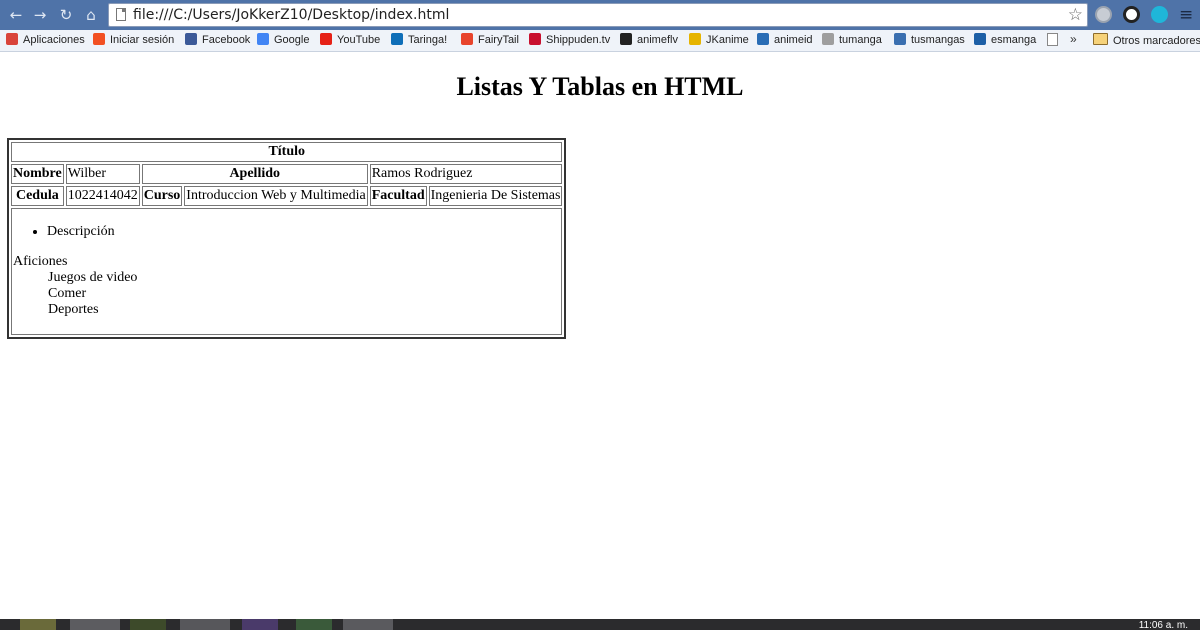 This screenshot has width=1200, height=630. I want to click on bookmark-label: Google, so click(292, 40).